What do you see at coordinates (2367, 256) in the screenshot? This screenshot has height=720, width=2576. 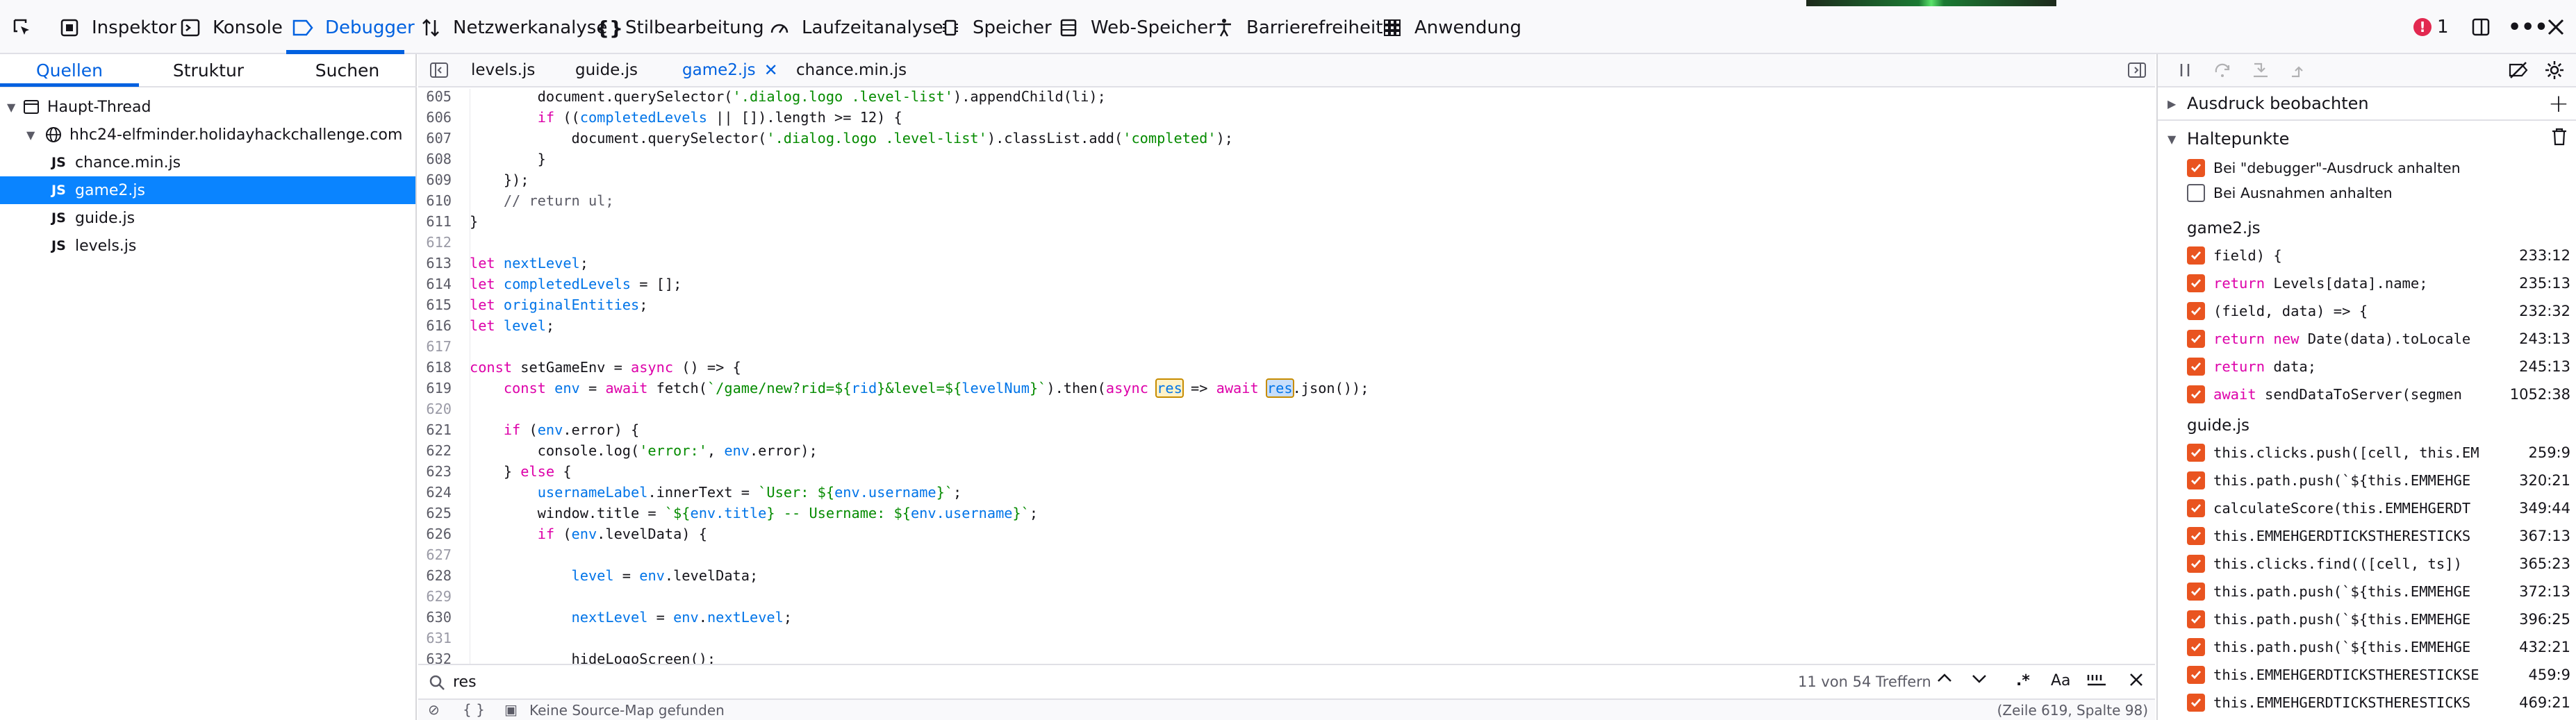 I see `breakpoint-item: field) {233:12` at bounding box center [2367, 256].